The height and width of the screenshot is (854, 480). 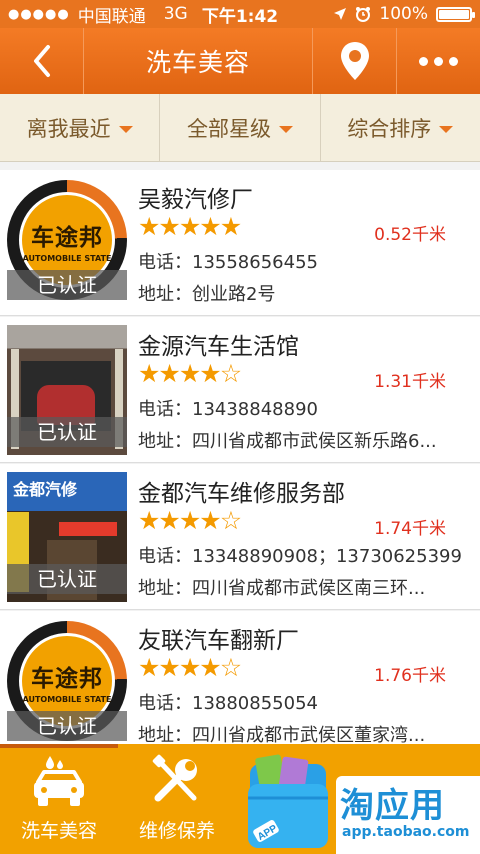 What do you see at coordinates (228, 703) in the screenshot?
I see `shop-phone: 电话：13880855054` at bounding box center [228, 703].